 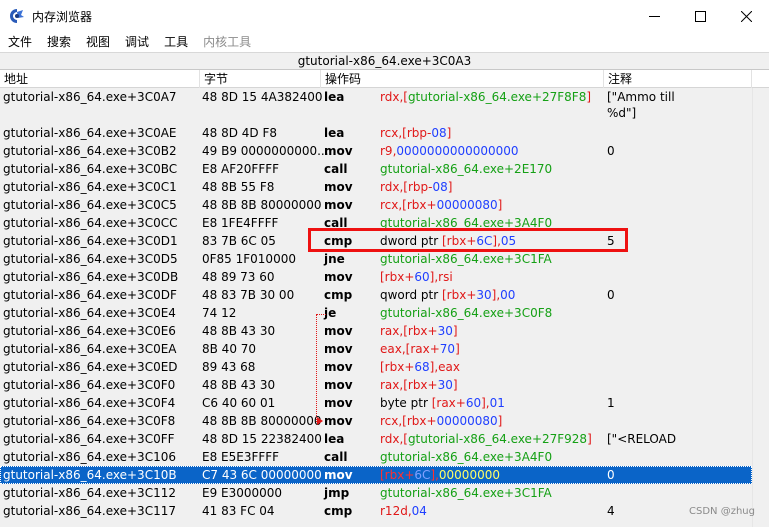 What do you see at coordinates (700, 16) in the screenshot?
I see `maximize-button` at bounding box center [700, 16].